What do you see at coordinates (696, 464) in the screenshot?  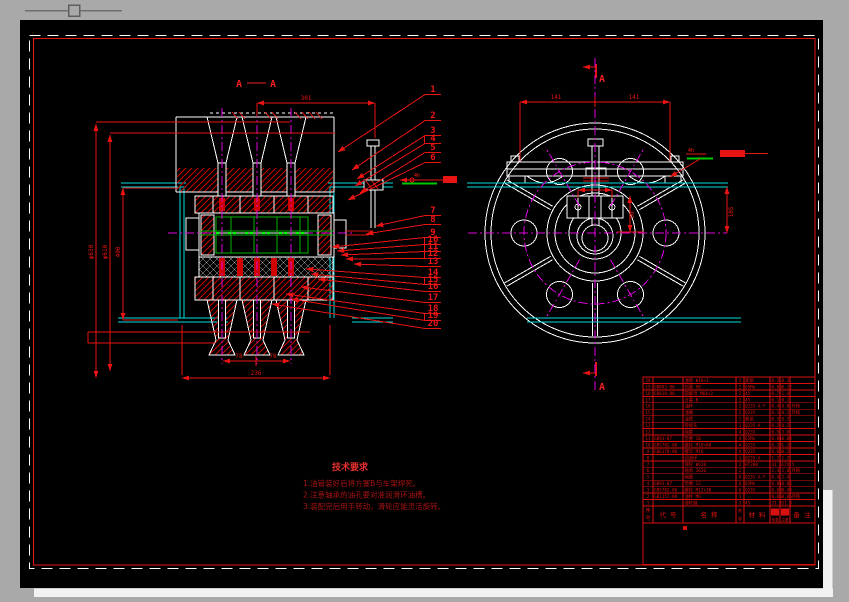 I see `bom-cell: 滑轮 Φ610` at bounding box center [696, 464].